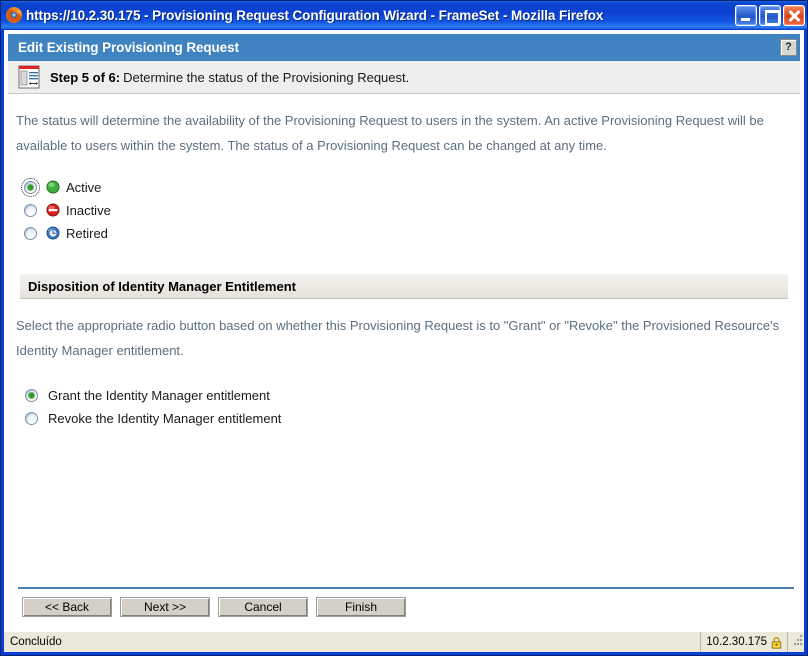 Image resolution: width=808 pixels, height=656 pixels. What do you see at coordinates (165, 607) in the screenshot?
I see `next-button: Next >>` at bounding box center [165, 607].